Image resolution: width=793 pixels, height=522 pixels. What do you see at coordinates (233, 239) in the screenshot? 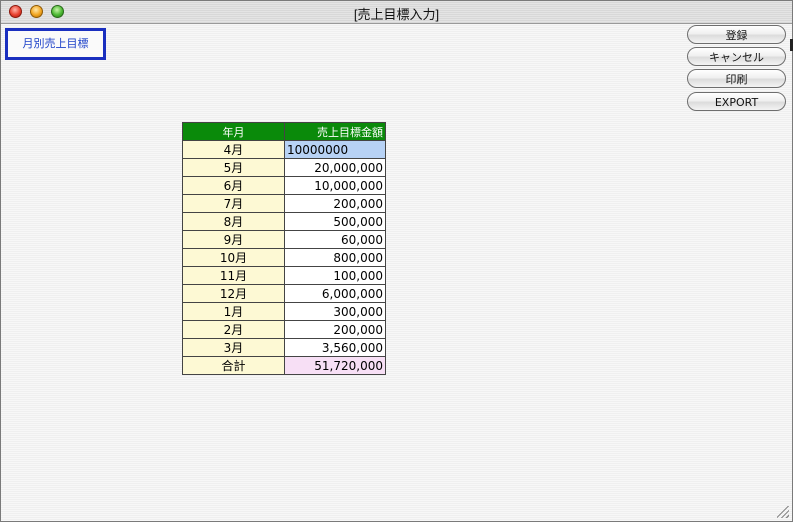
I see `month-cell: 9月` at bounding box center [233, 239].